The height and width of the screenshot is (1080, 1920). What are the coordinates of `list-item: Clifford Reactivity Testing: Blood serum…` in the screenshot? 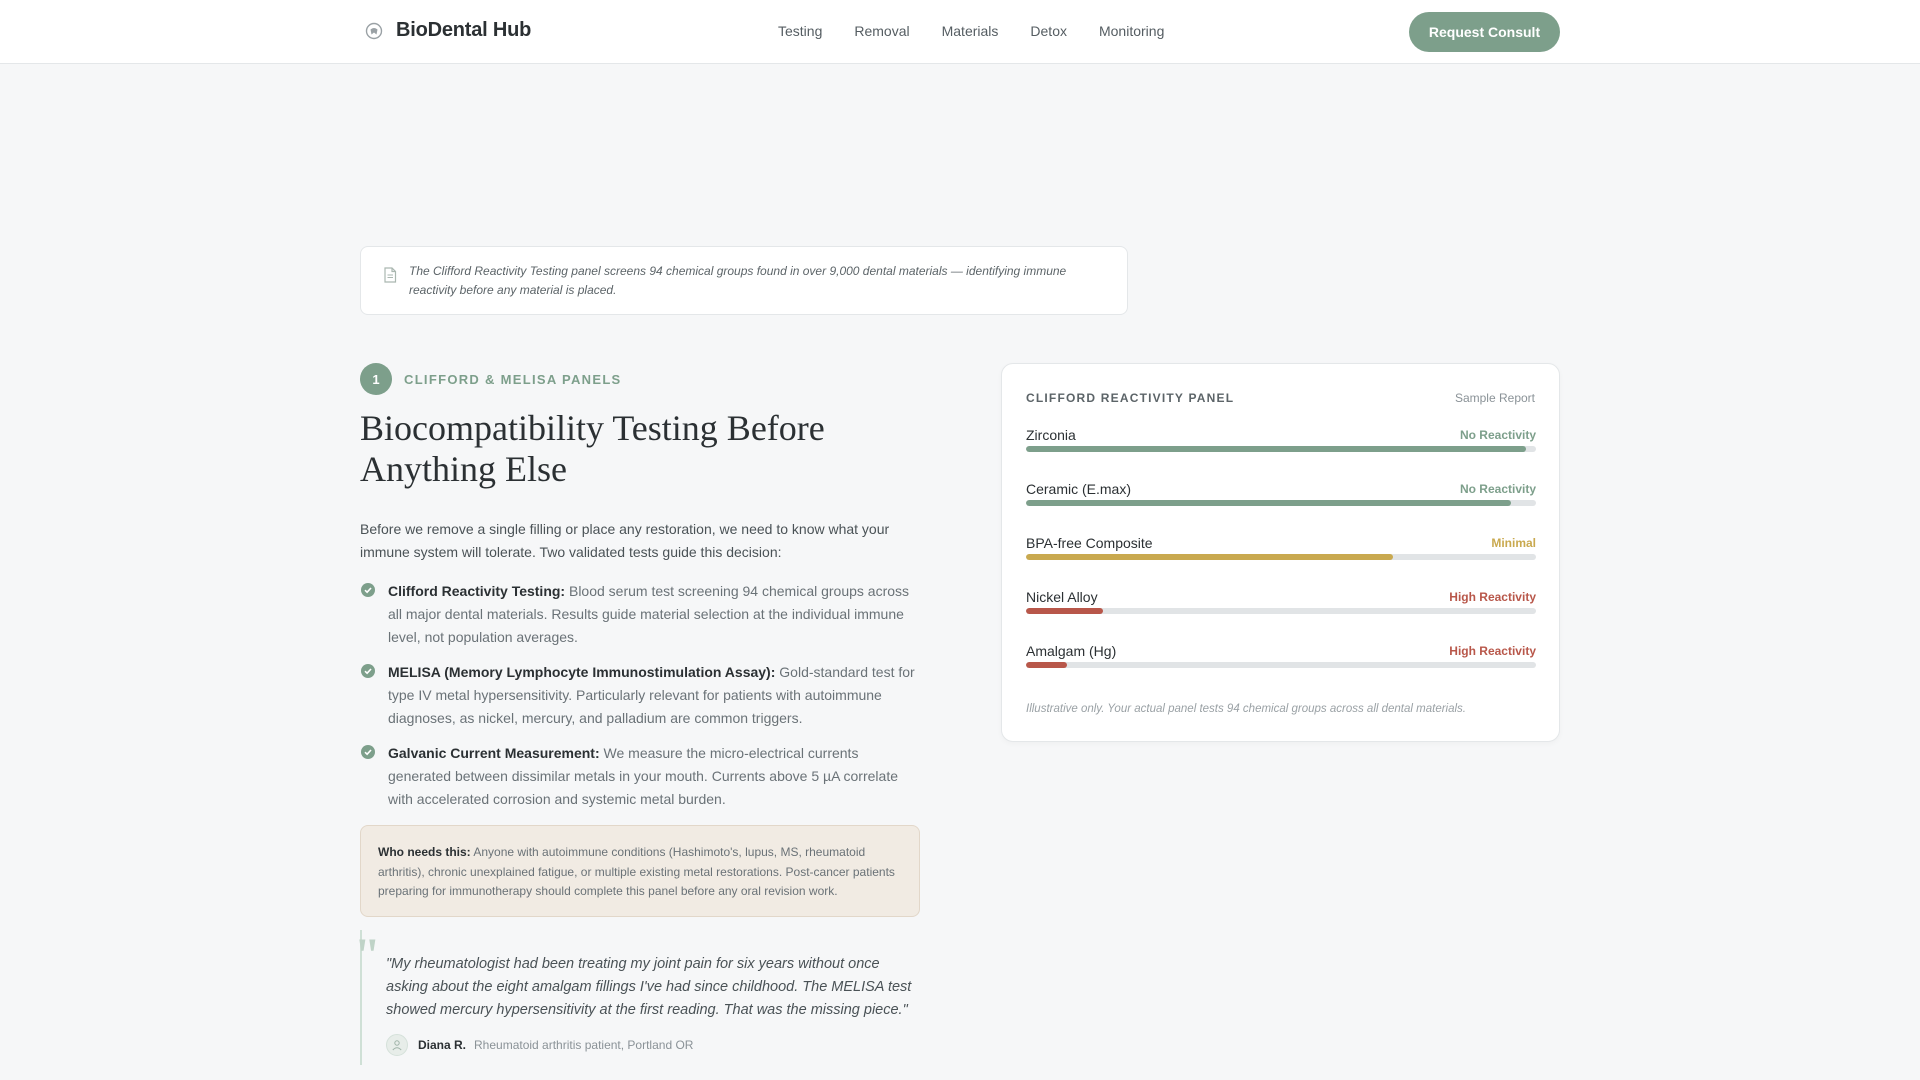 It's located at (640, 614).